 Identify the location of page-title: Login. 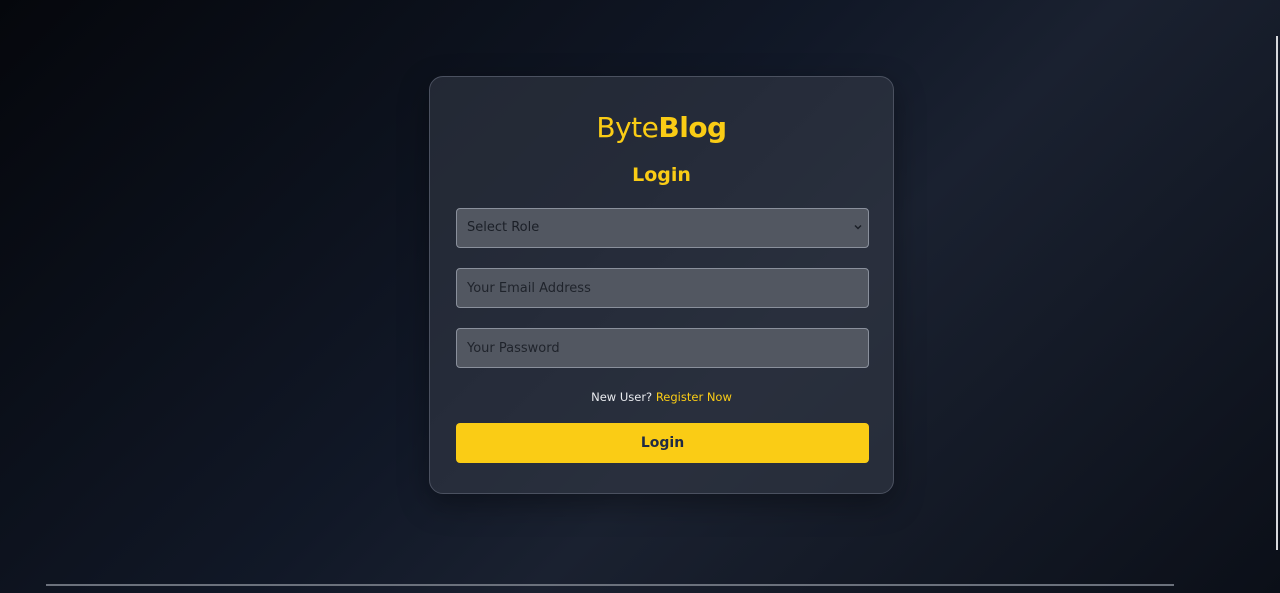
(661, 175).